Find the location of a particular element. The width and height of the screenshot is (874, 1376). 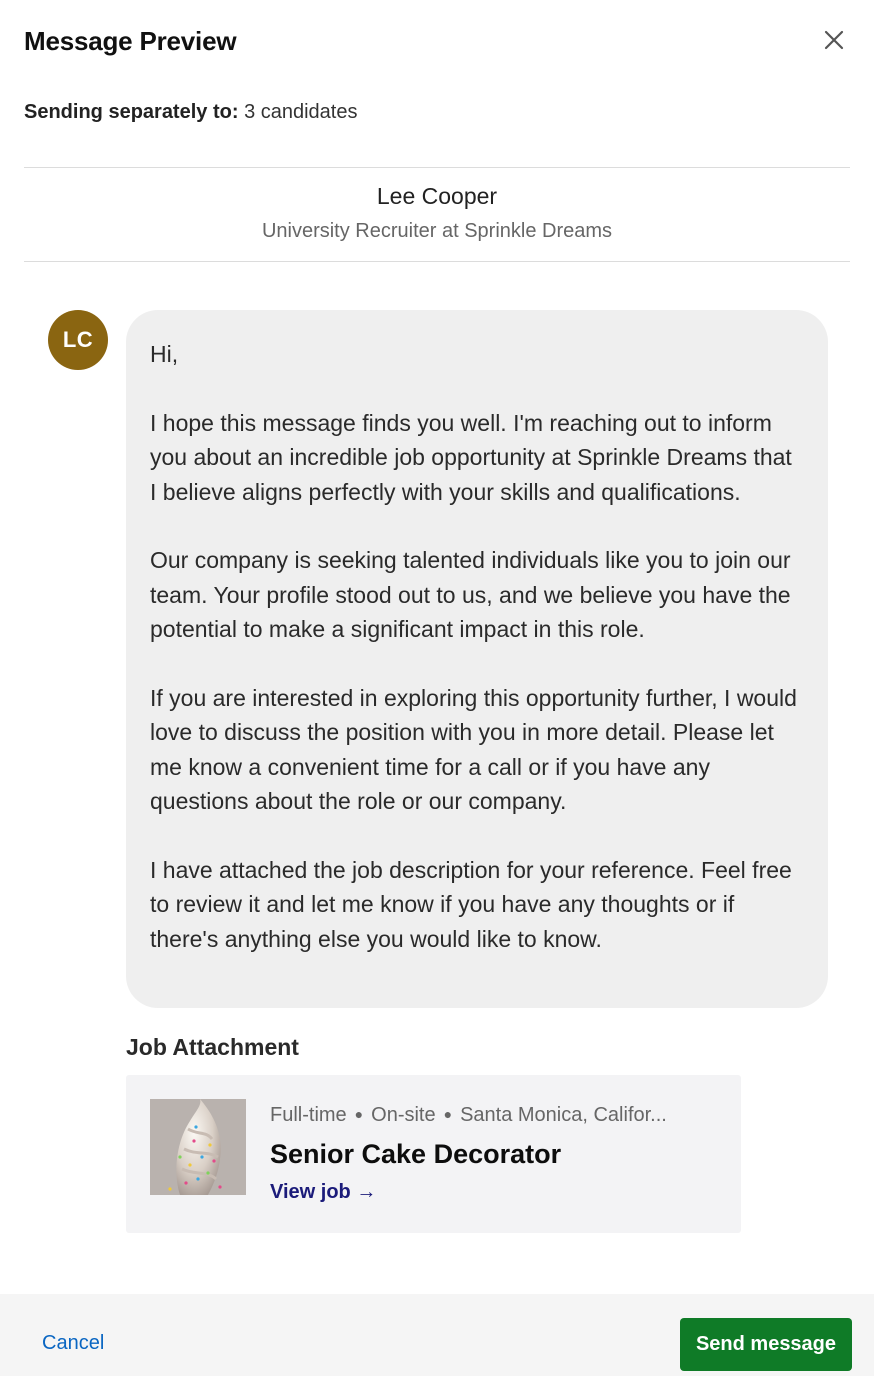

modal-title: Message Preview is located at coordinates (130, 41).